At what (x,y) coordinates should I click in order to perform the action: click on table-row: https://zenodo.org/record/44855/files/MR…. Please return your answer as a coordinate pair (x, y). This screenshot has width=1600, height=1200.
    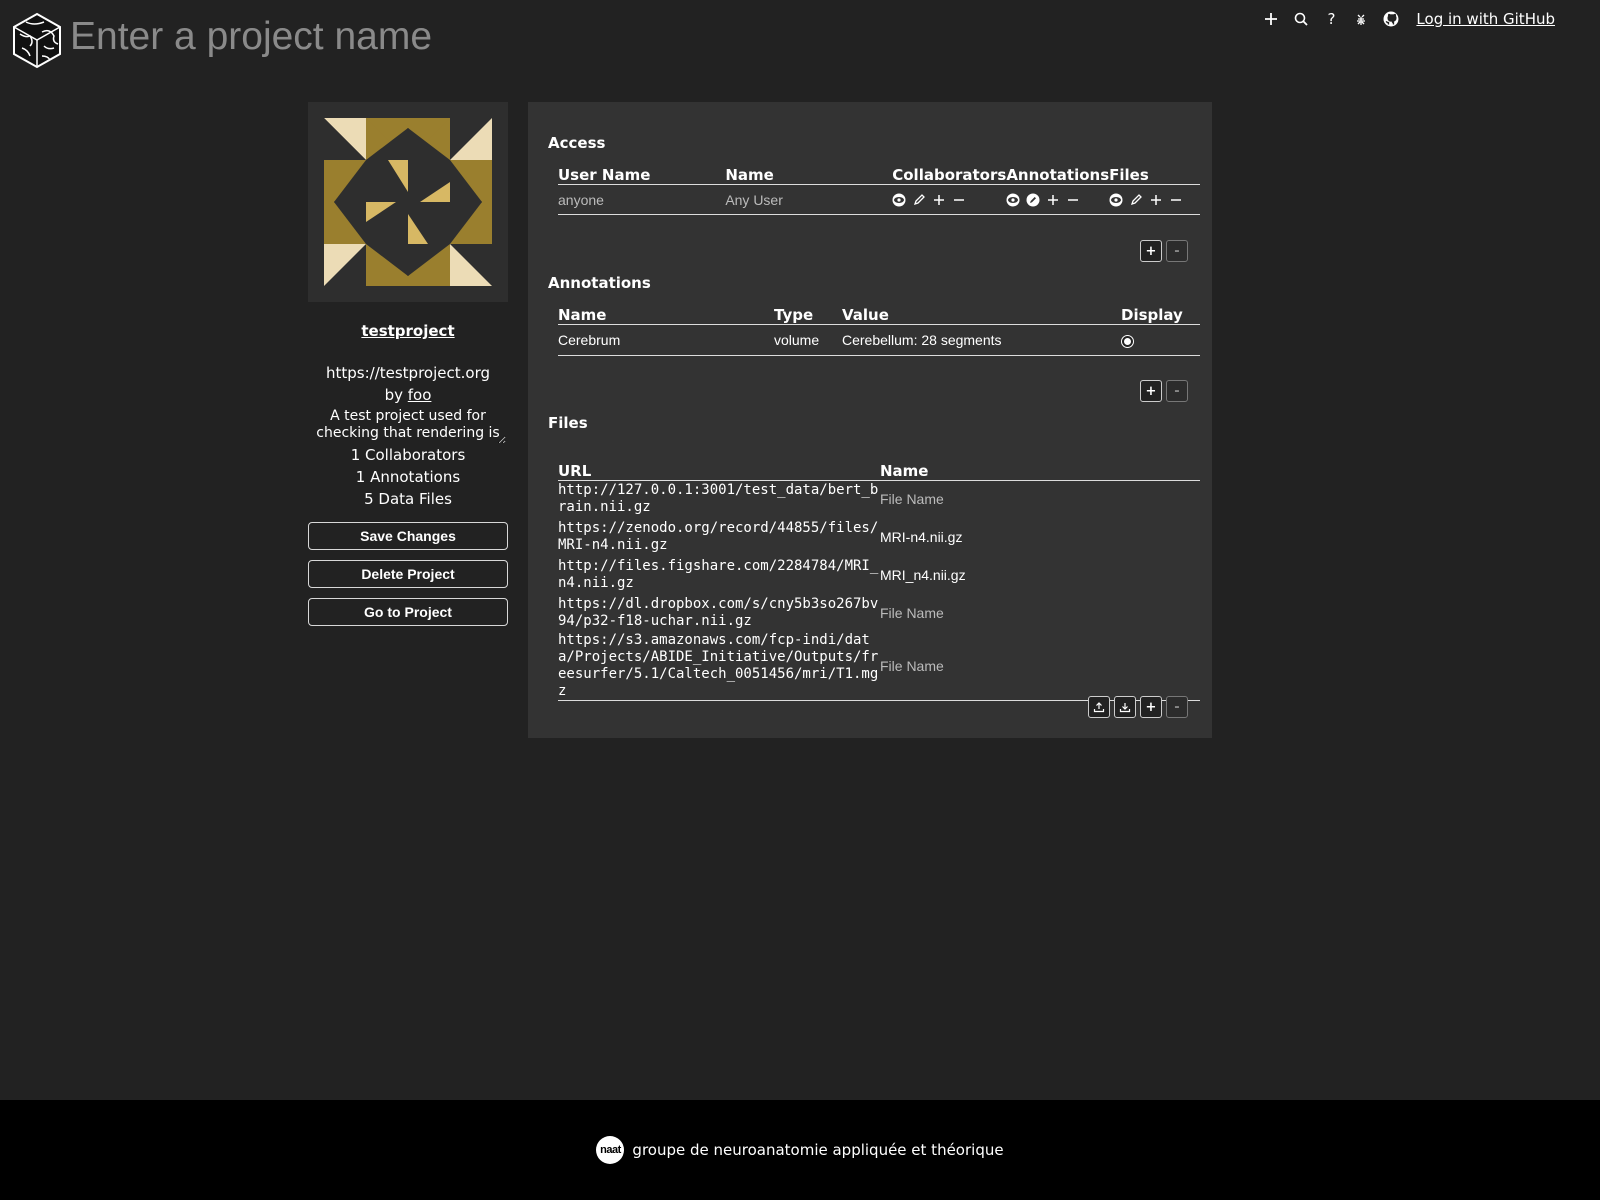
    Looking at the image, I should click on (879, 537).